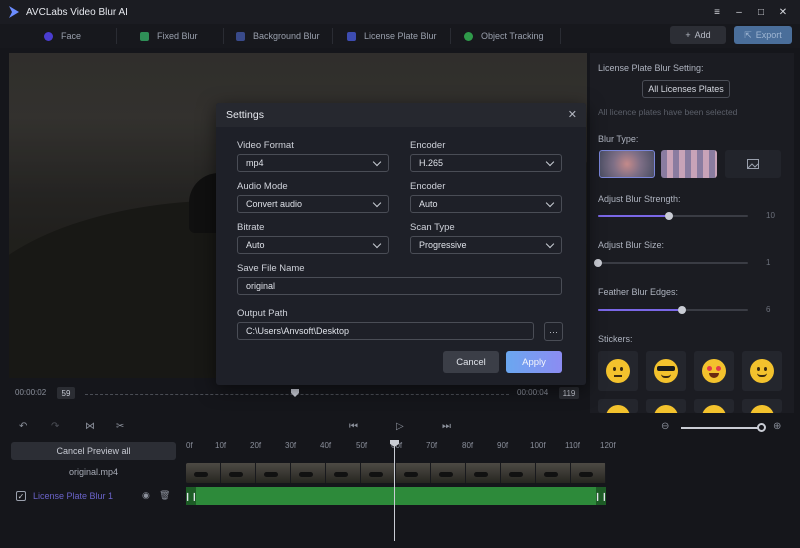 The height and width of the screenshot is (548, 800). I want to click on sunglasses-face-icon, so click(666, 371).